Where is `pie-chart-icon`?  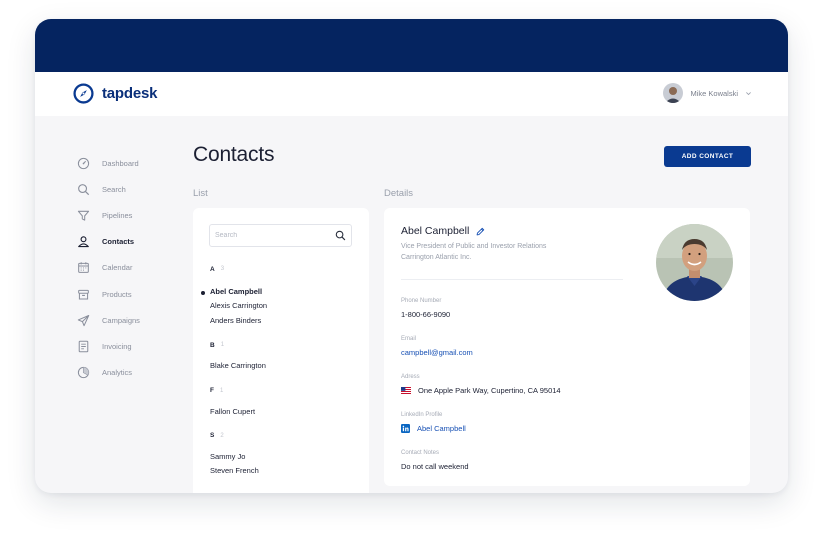
pie-chart-icon is located at coordinates (83, 372).